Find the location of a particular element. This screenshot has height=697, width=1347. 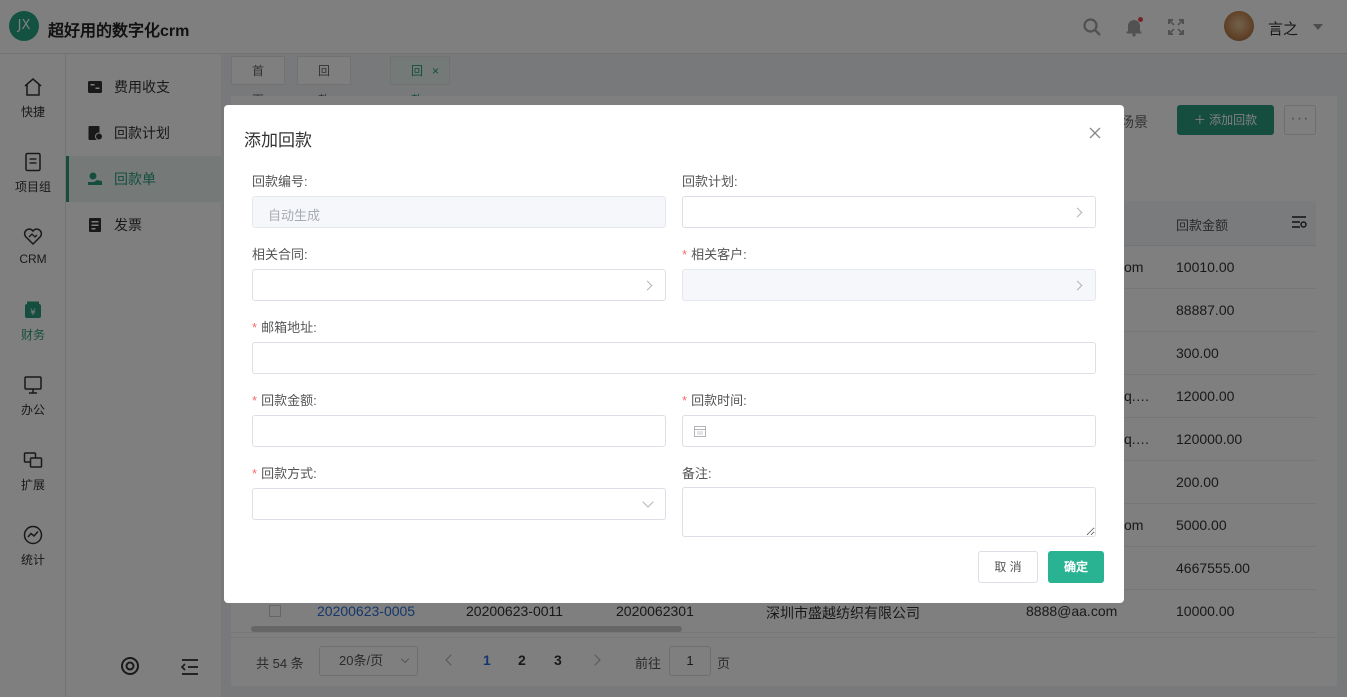

receipt-number-field: 自动生成 is located at coordinates (459, 212).